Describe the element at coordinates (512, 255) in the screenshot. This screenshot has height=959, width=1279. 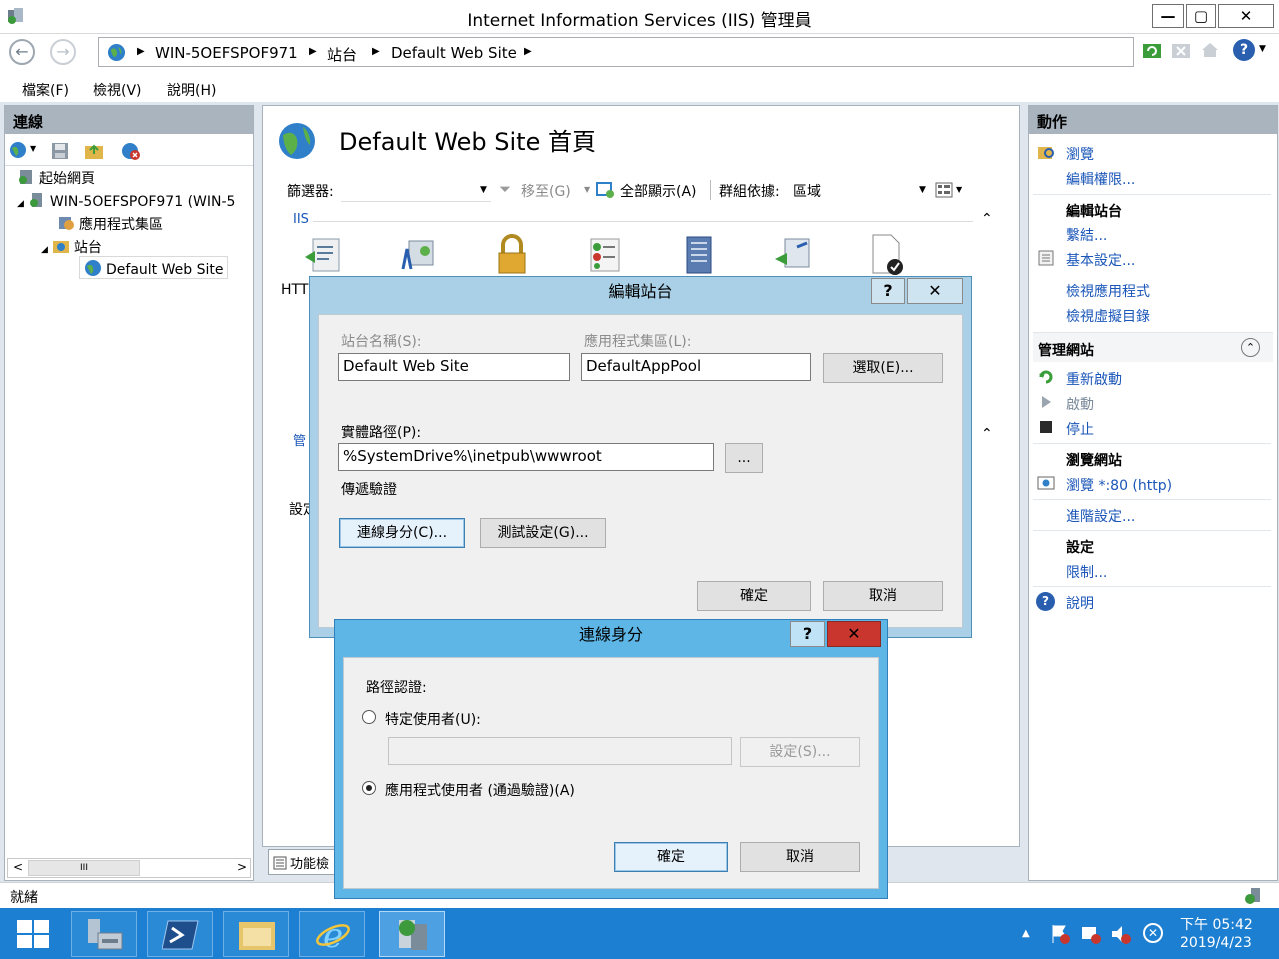
I see `authentication-lock-icon` at that location.